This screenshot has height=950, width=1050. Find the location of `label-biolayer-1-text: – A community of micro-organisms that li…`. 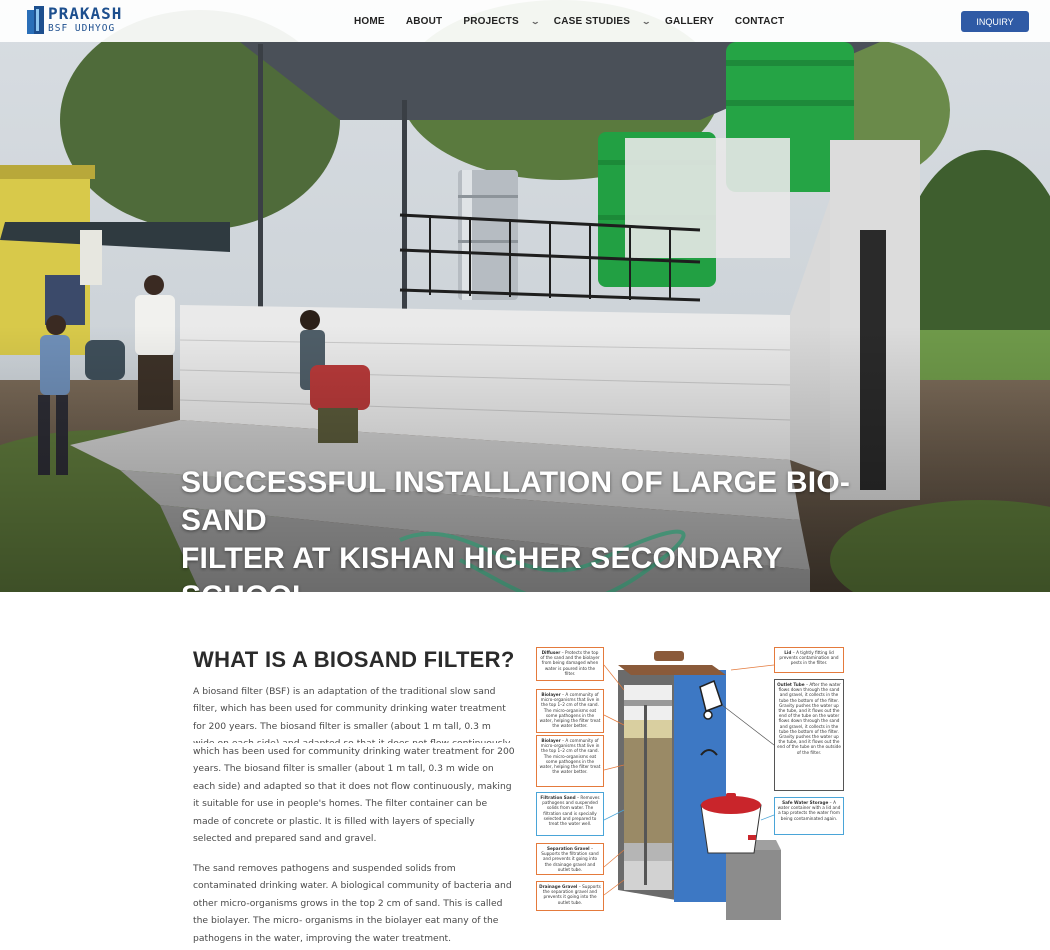

label-biolayer-1-text: – A community of micro-organisms that li… is located at coordinates (570, 710).